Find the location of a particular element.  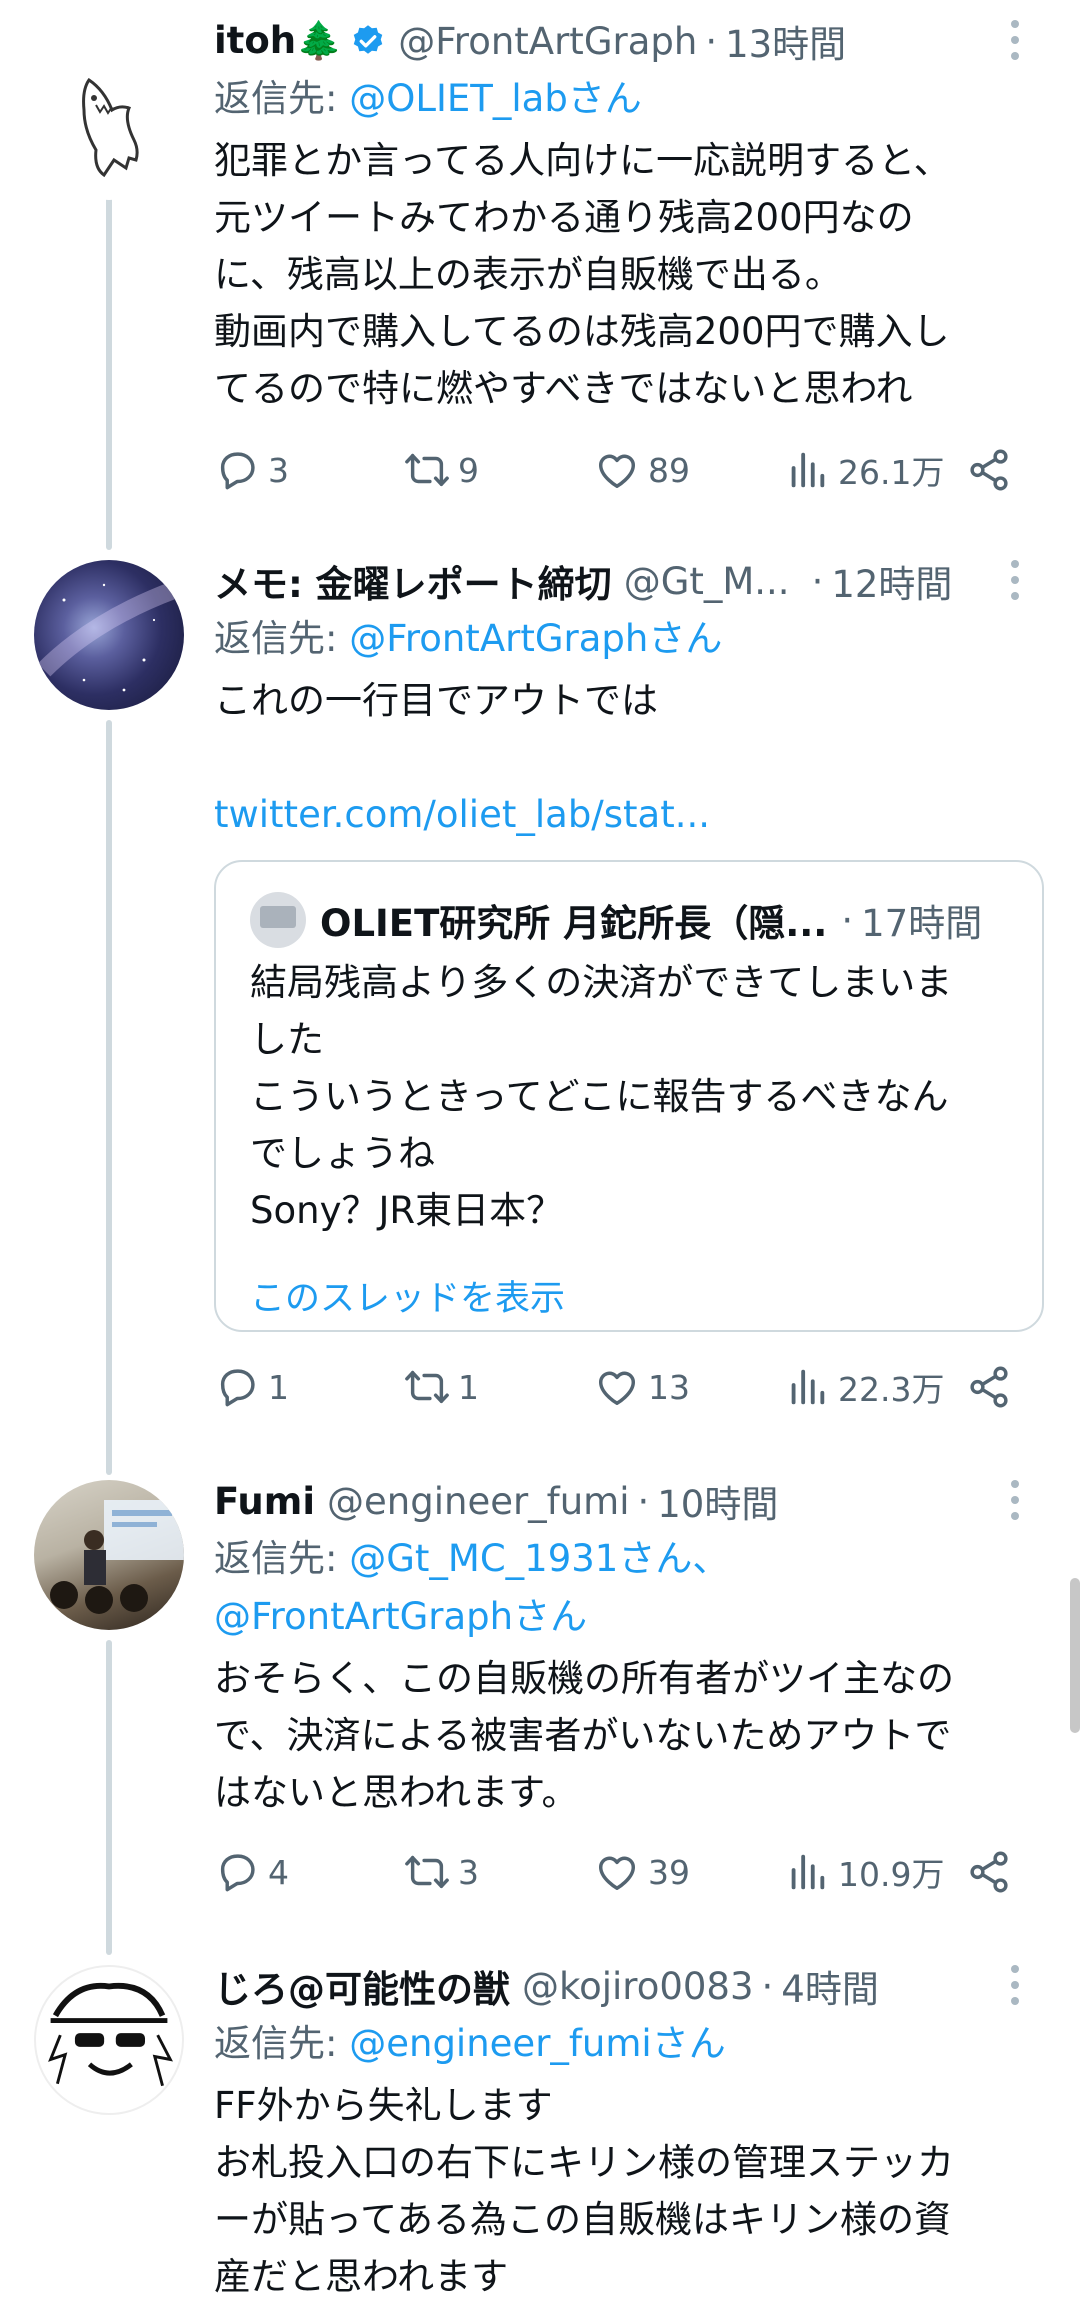

tweet-header: じろ@可能性の獣 @kojiro0083 · 4時間 is located at coordinates (627, 1986).